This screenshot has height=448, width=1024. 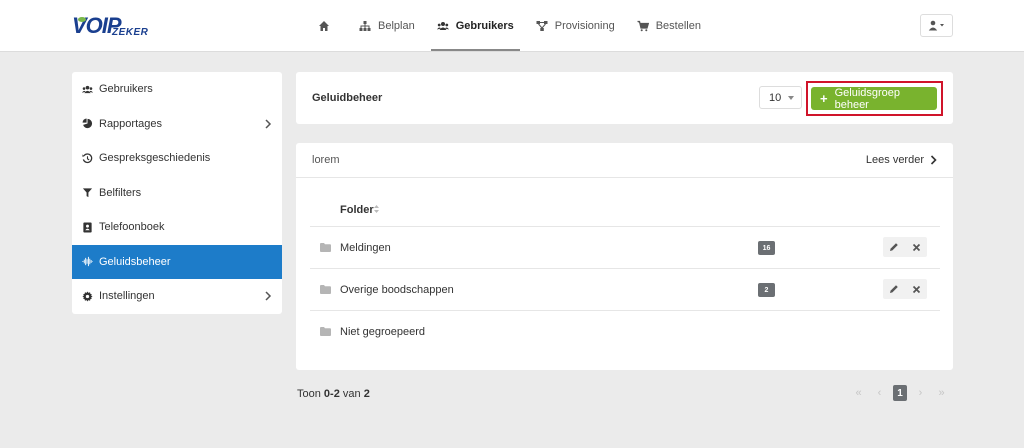 What do you see at coordinates (775, 97) in the screenshot?
I see `per-page-value: 10` at bounding box center [775, 97].